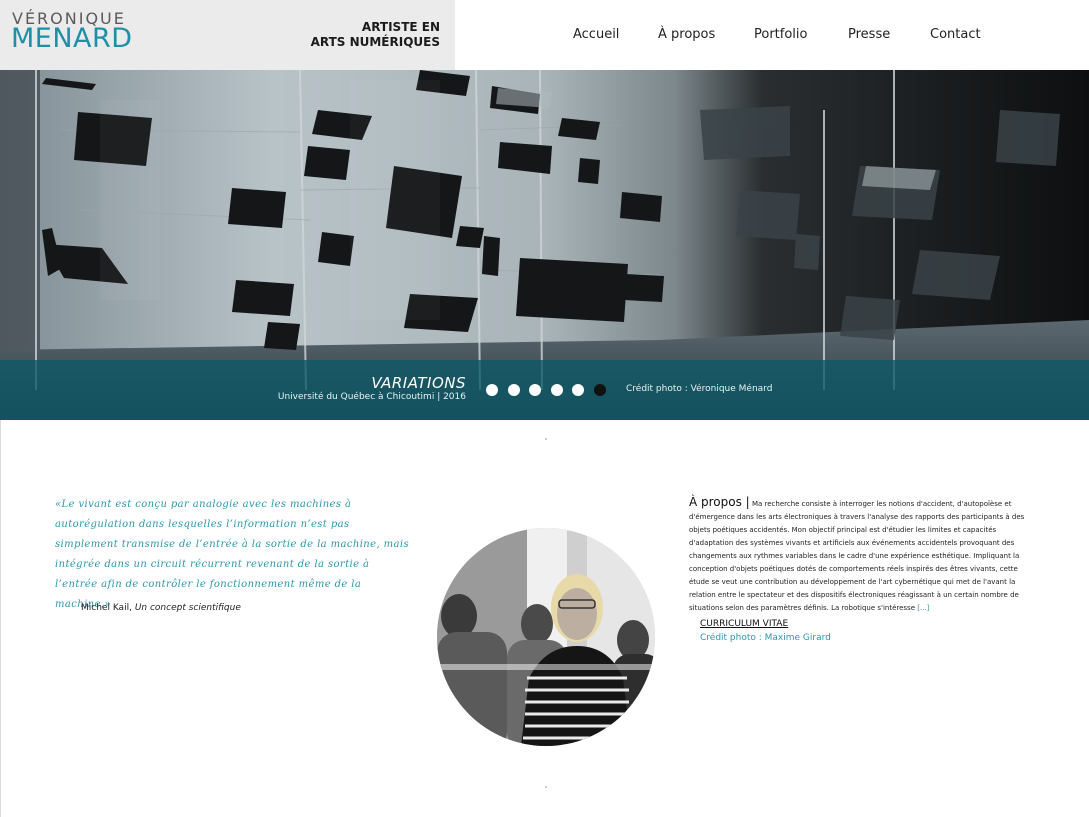 Image resolution: width=1089 pixels, height=817 pixels. What do you see at coordinates (418, 383) in the screenshot?
I see `slide-title: VARIATIONS` at bounding box center [418, 383].